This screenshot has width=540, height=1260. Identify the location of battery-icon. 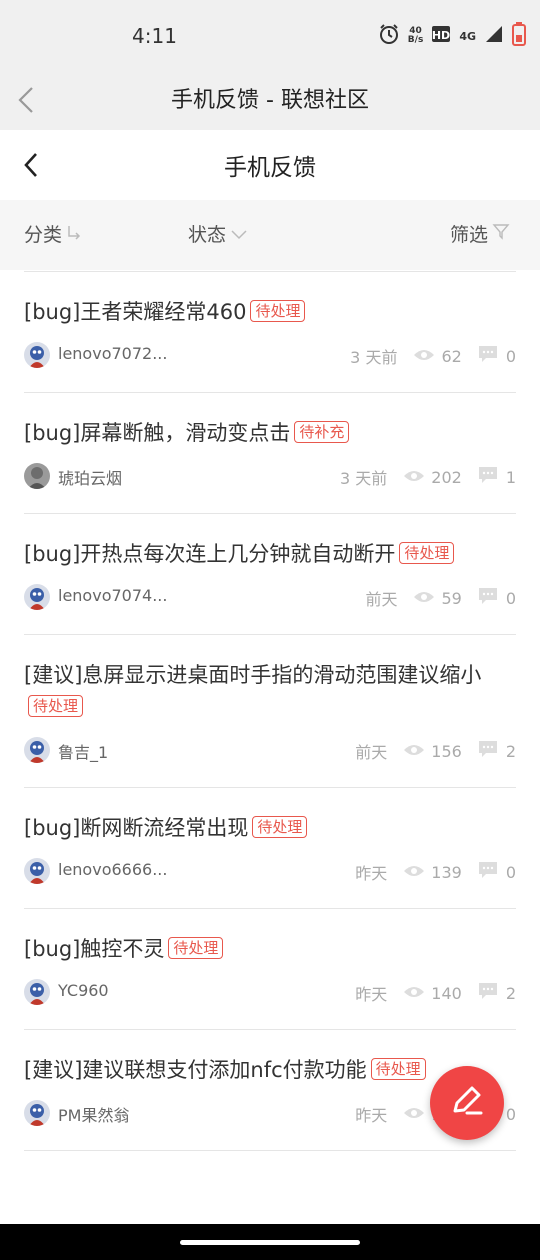
(519, 36).